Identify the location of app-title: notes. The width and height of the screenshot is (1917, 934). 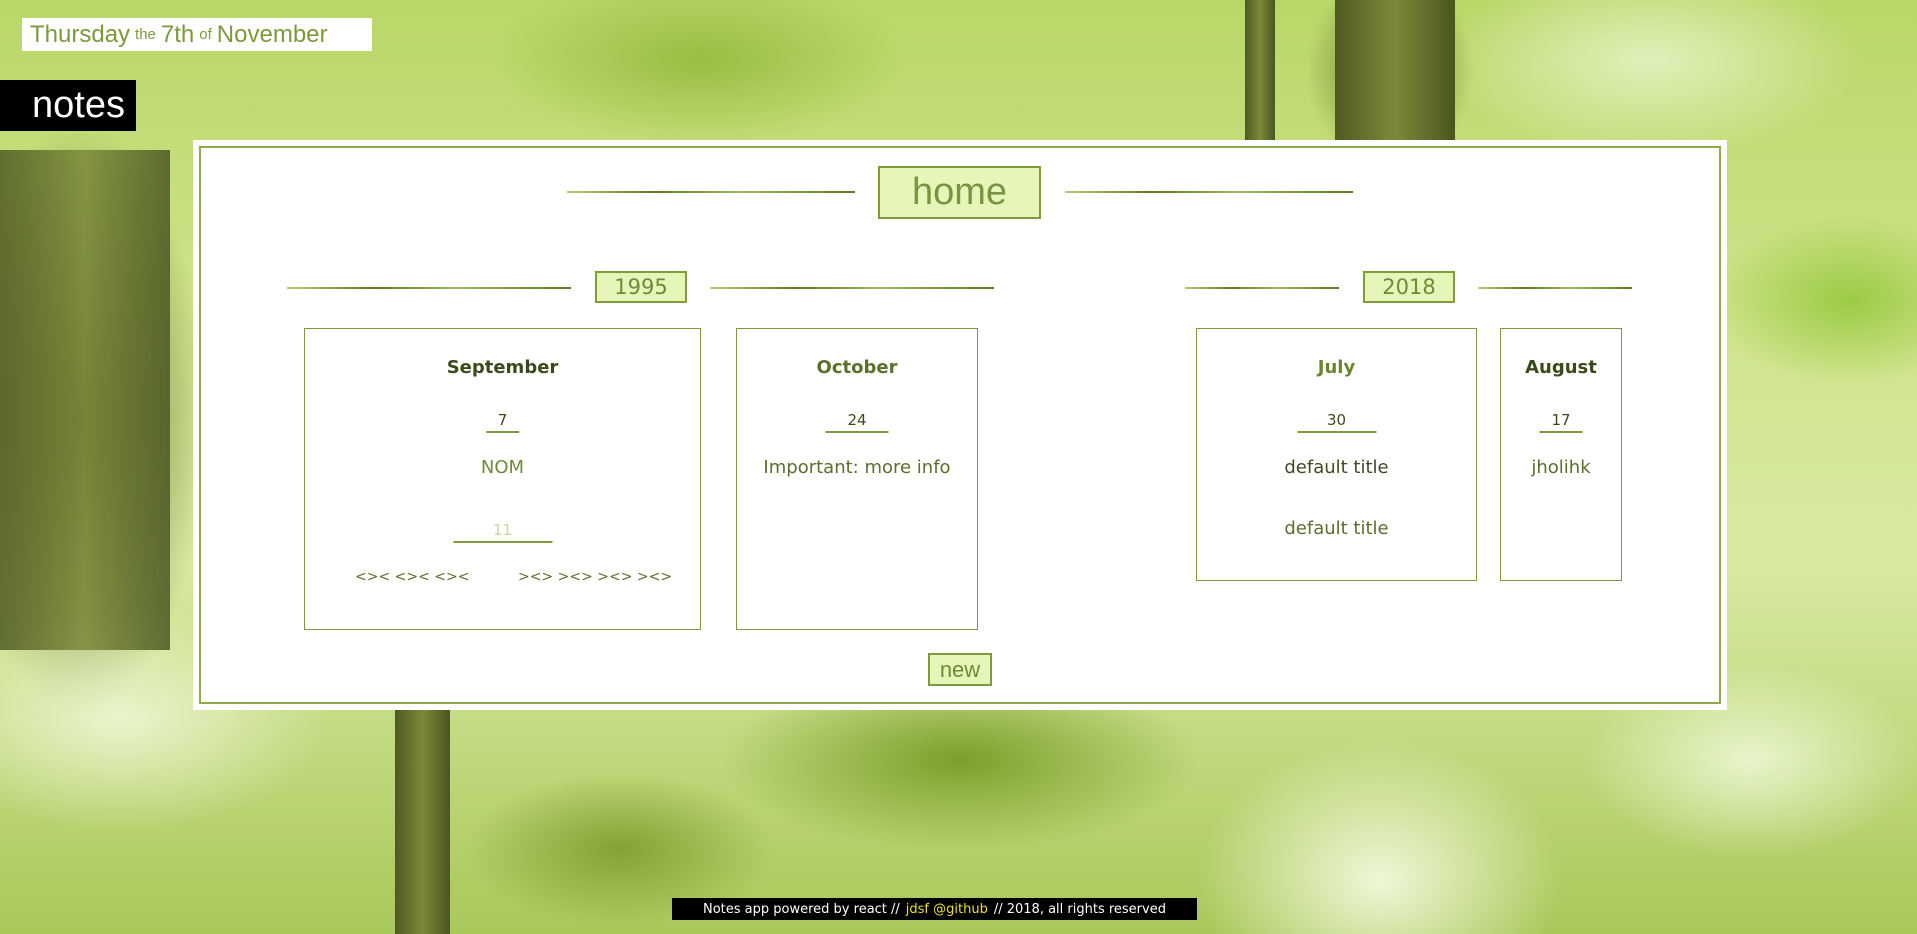
(68, 105).